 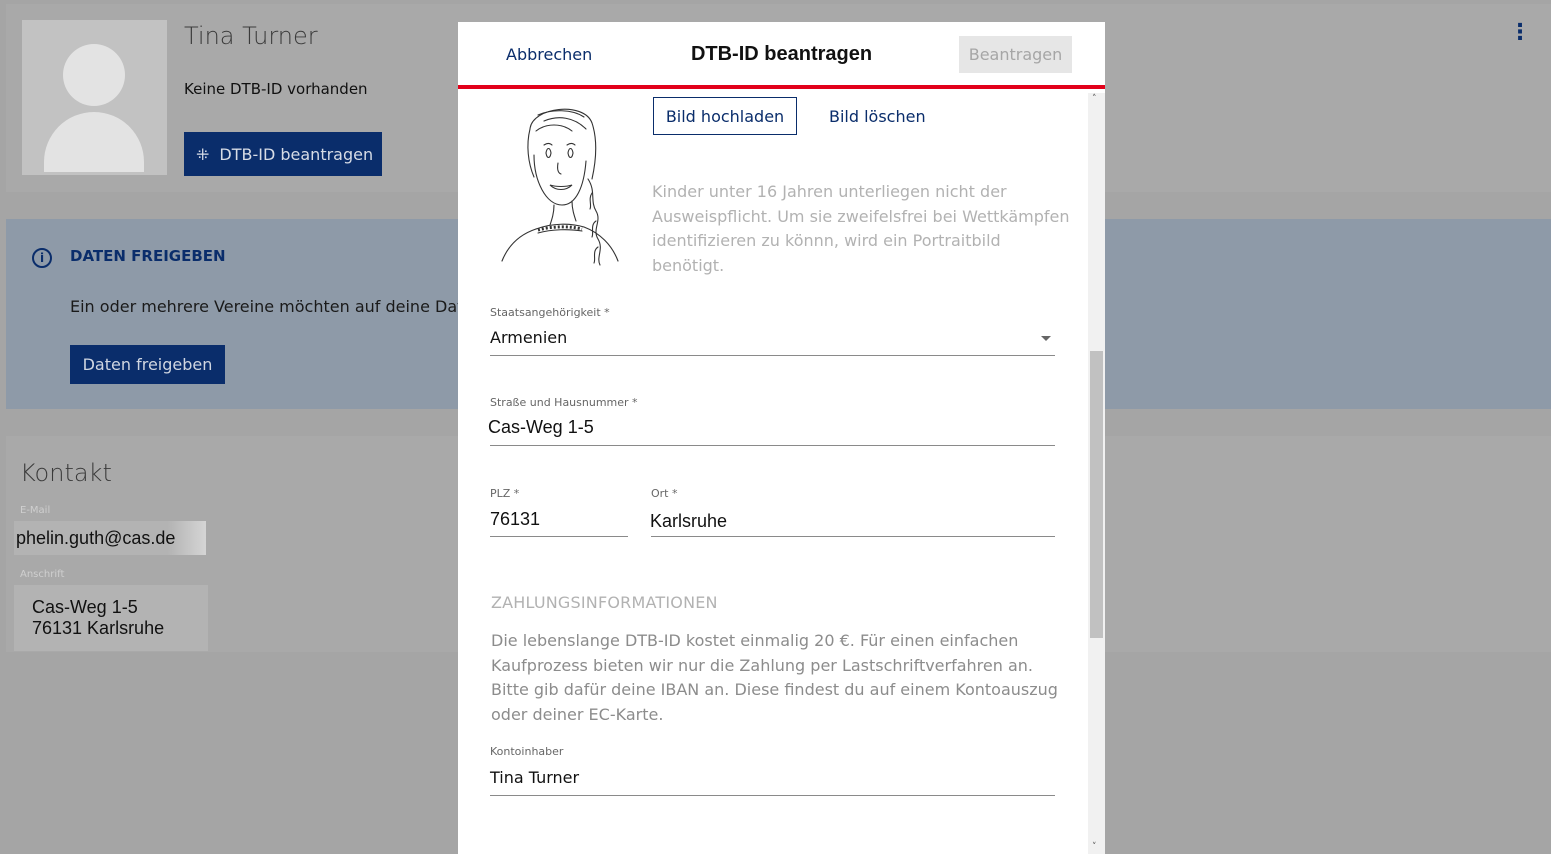 What do you see at coordinates (725, 116) in the screenshot?
I see `upload-image-button: Bild hochladen` at bounding box center [725, 116].